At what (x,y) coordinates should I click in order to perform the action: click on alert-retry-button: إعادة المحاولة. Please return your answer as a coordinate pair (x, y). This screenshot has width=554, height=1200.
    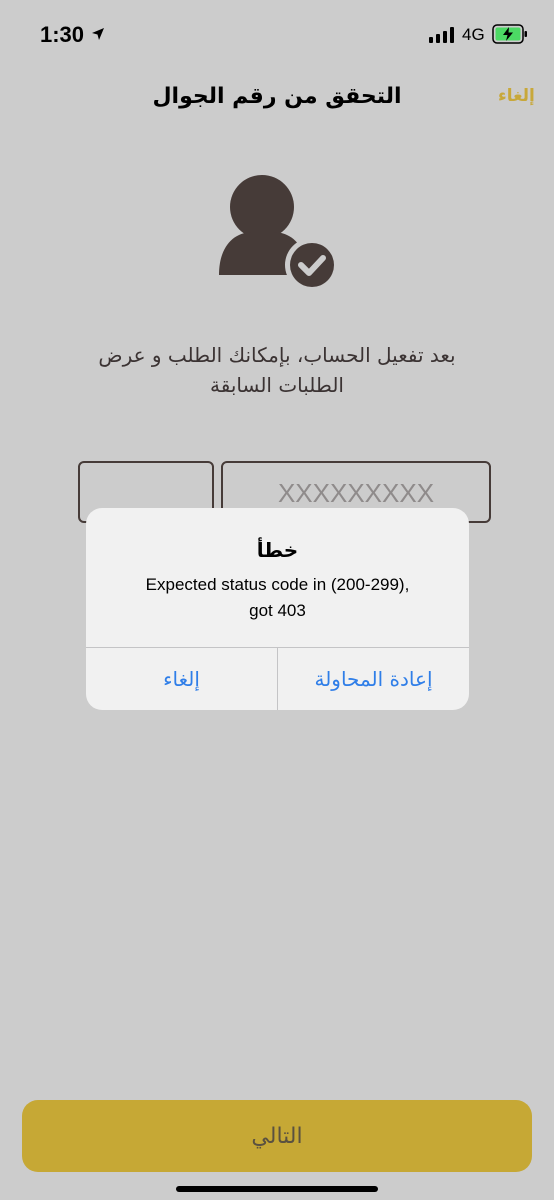
    Looking at the image, I should click on (373, 679).